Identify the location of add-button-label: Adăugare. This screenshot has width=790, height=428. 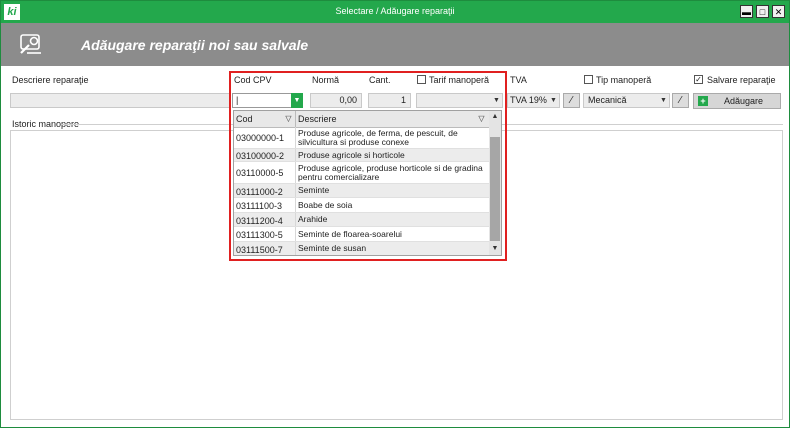
(744, 101).